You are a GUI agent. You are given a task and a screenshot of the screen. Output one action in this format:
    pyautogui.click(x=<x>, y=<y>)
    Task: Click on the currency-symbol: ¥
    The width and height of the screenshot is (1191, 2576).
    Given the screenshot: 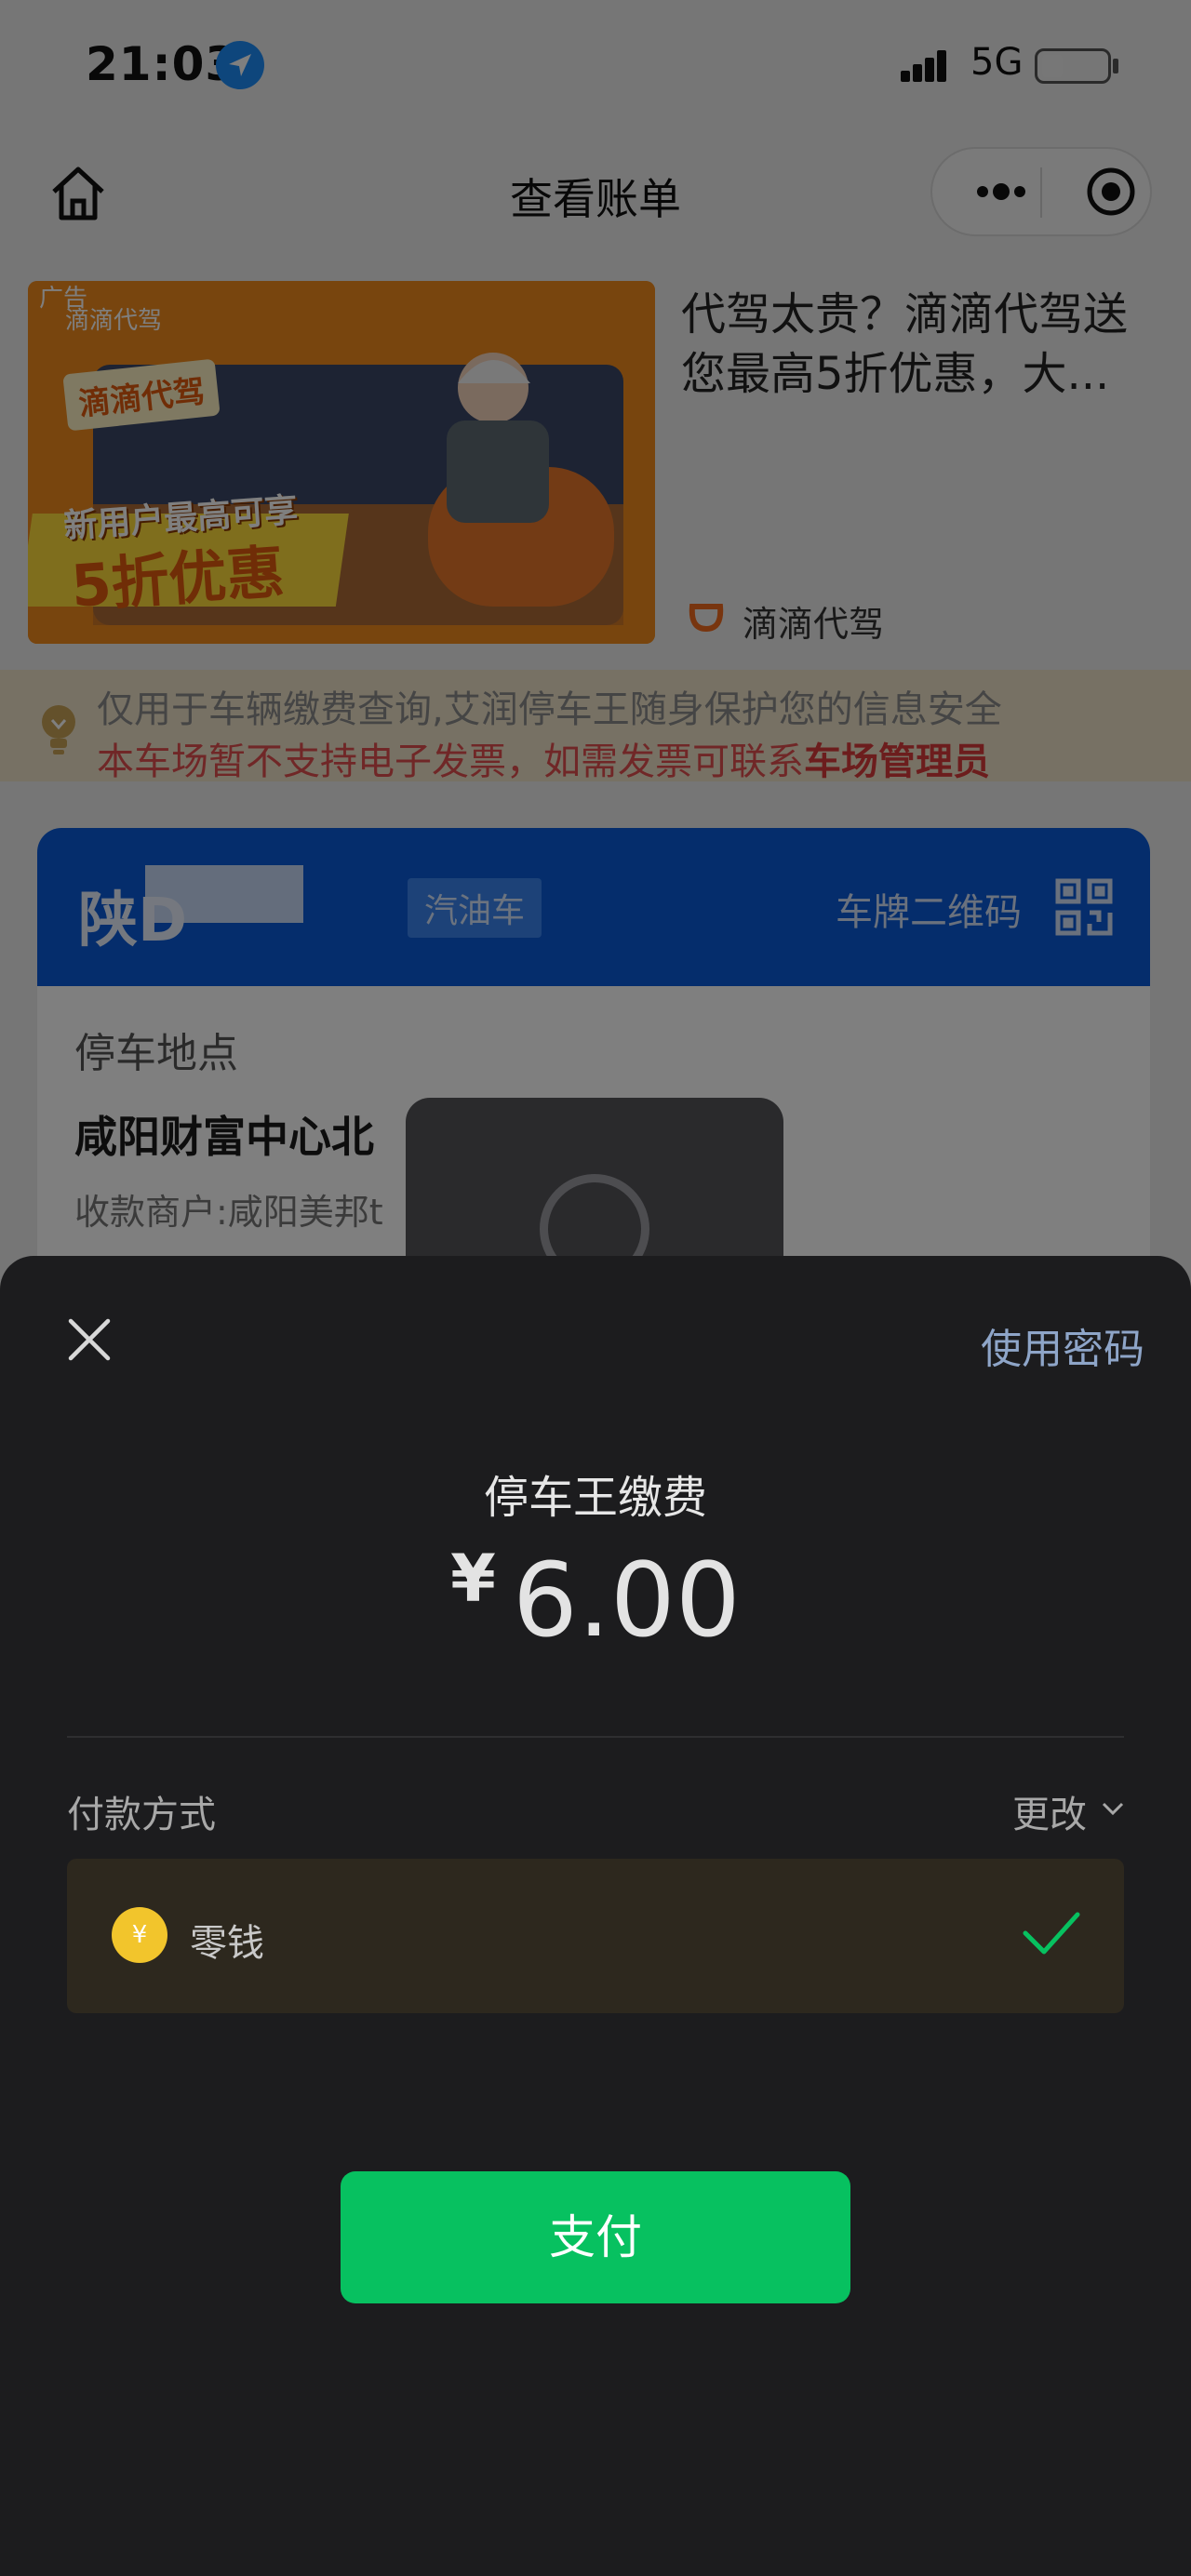 What is the action you would take?
    pyautogui.click(x=473, y=1579)
    